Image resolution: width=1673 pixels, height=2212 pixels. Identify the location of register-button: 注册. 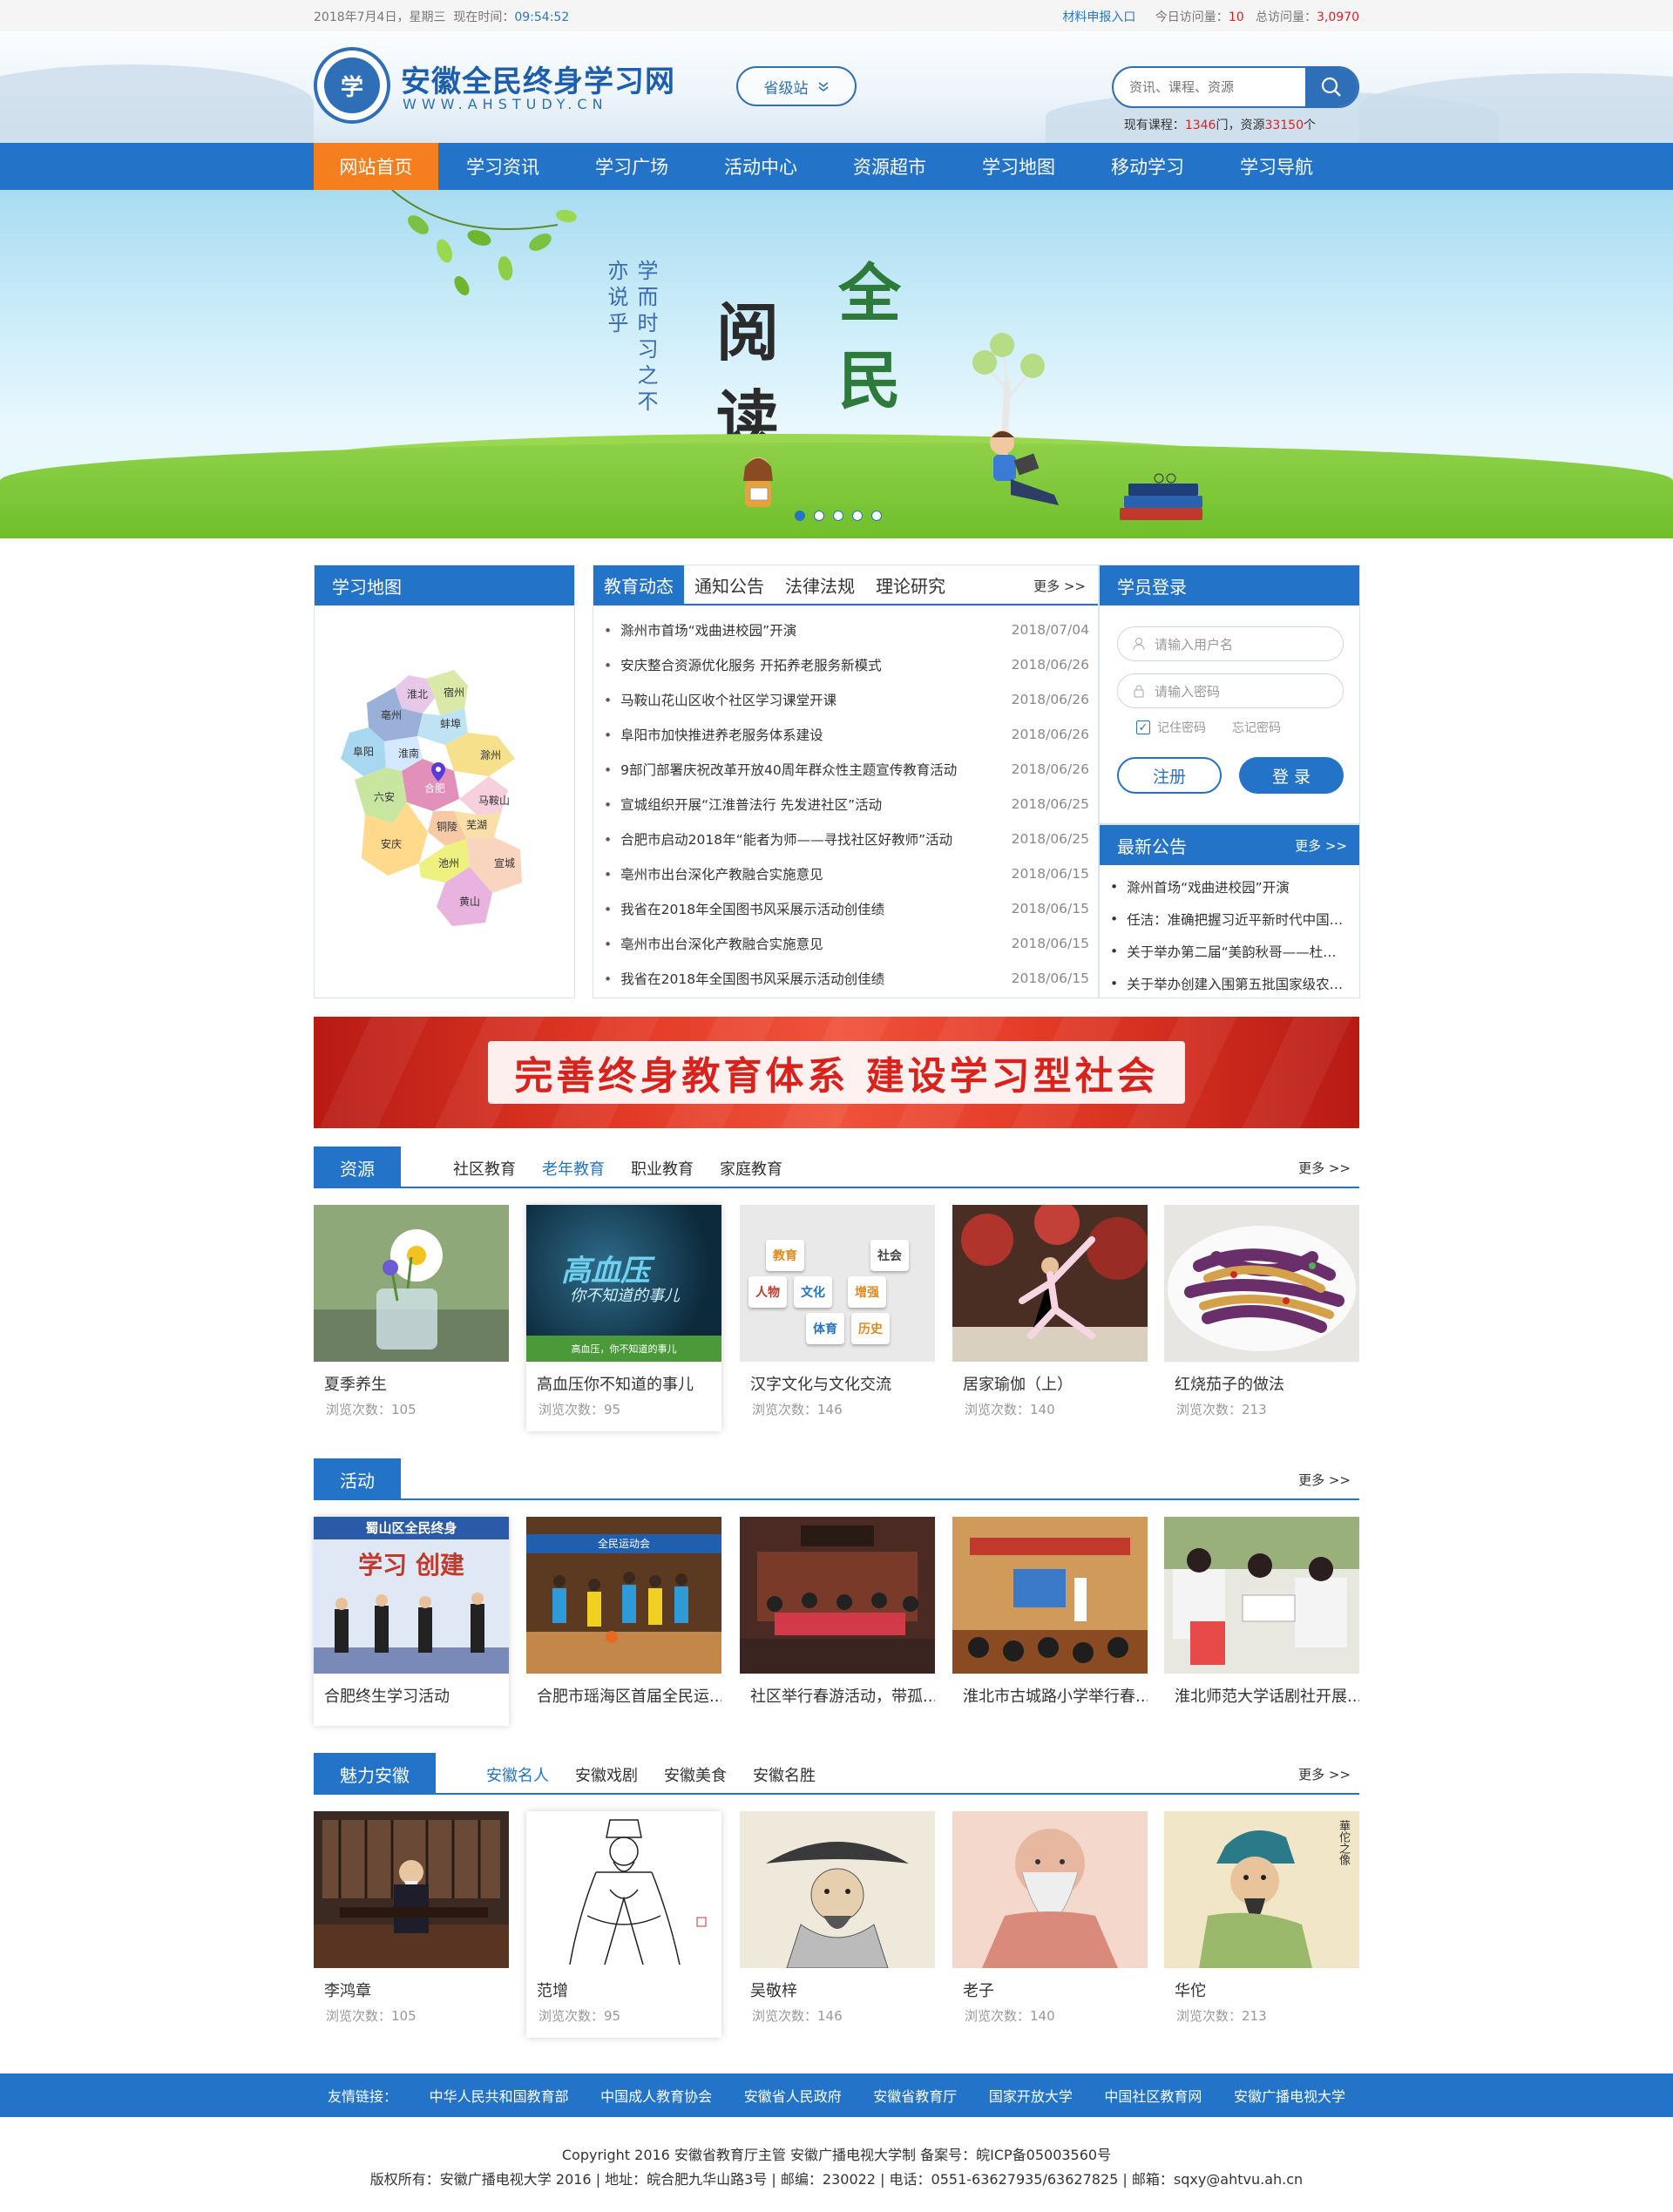
(1169, 775).